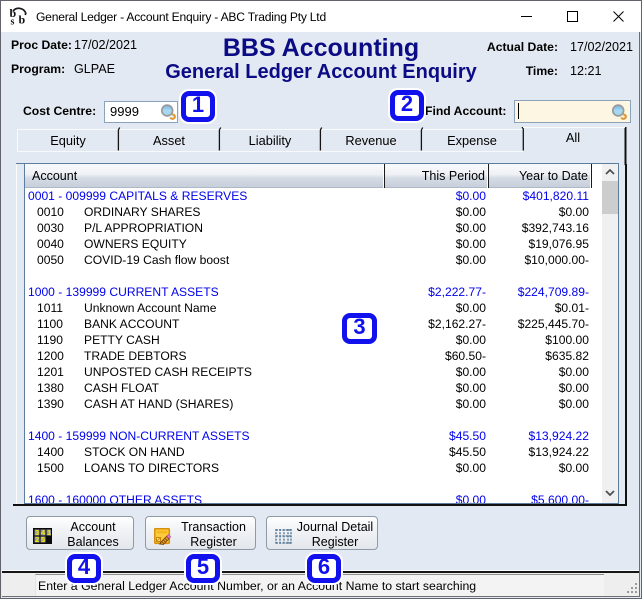  What do you see at coordinates (13, 21) in the screenshot?
I see `svg-text: s` at bounding box center [13, 21].